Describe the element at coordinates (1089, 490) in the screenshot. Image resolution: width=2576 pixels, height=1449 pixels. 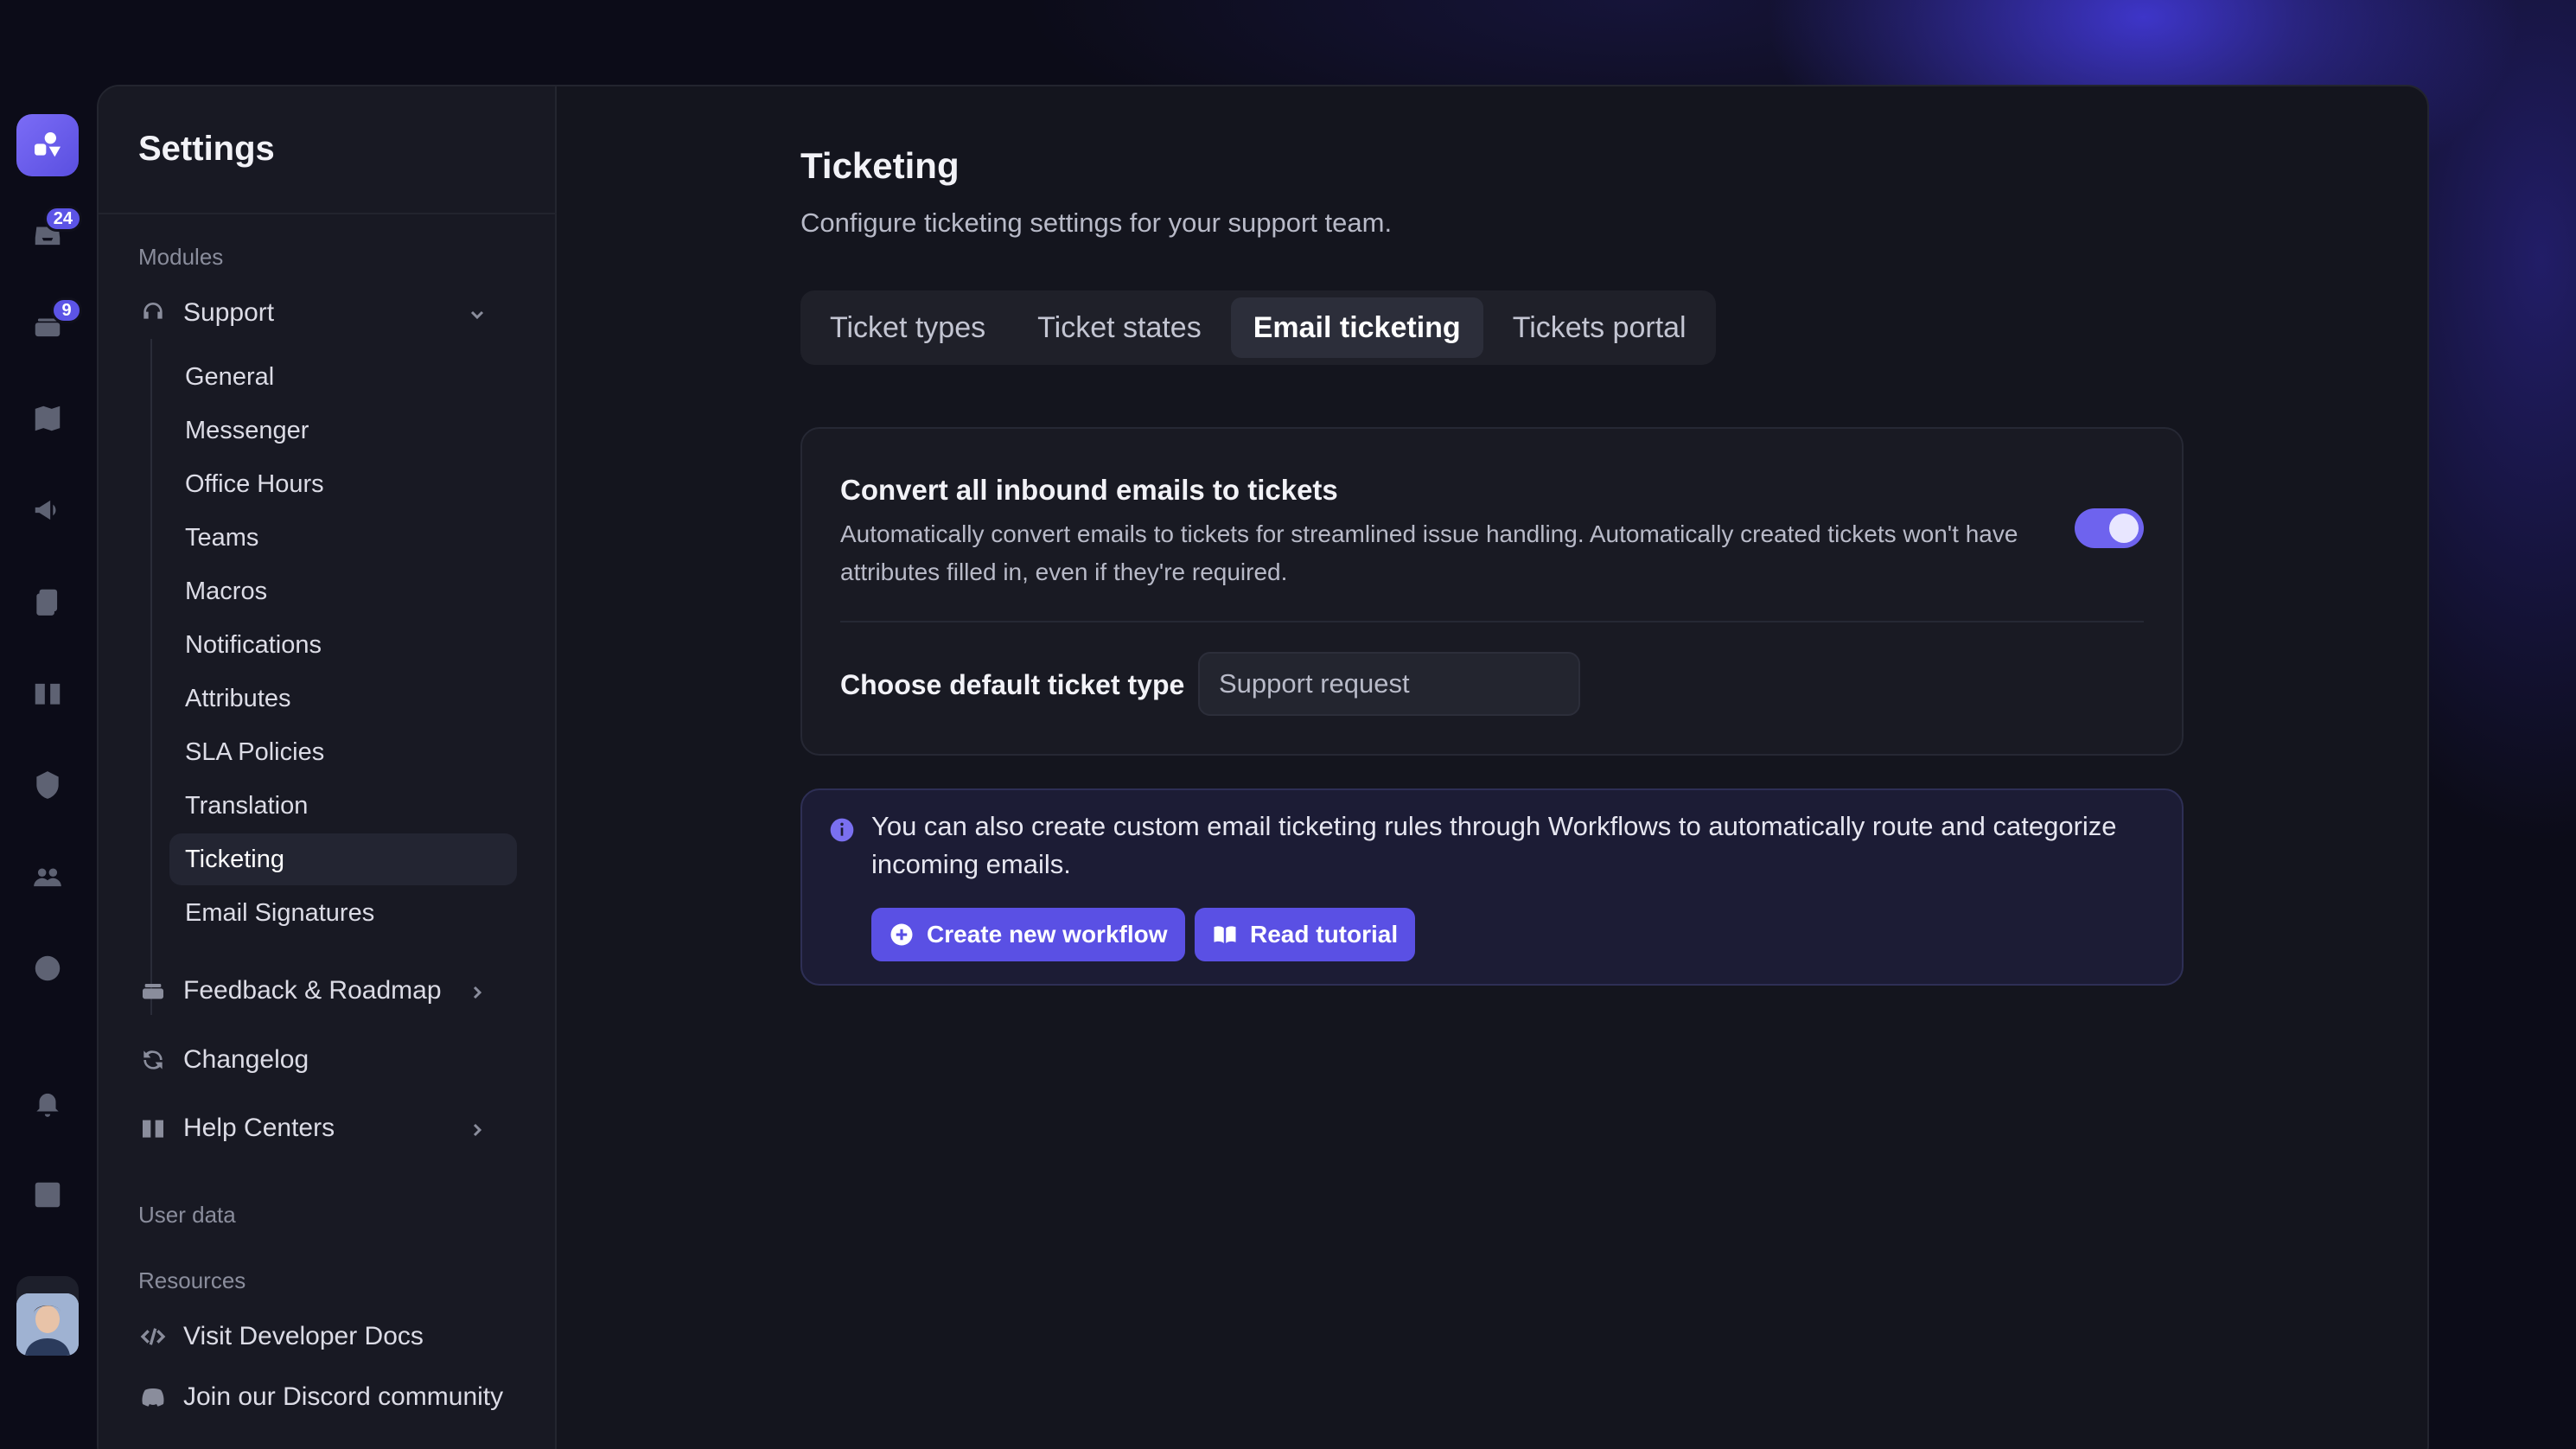
I see `convert-emails-title: Convert all inbound emails to tickets` at that location.